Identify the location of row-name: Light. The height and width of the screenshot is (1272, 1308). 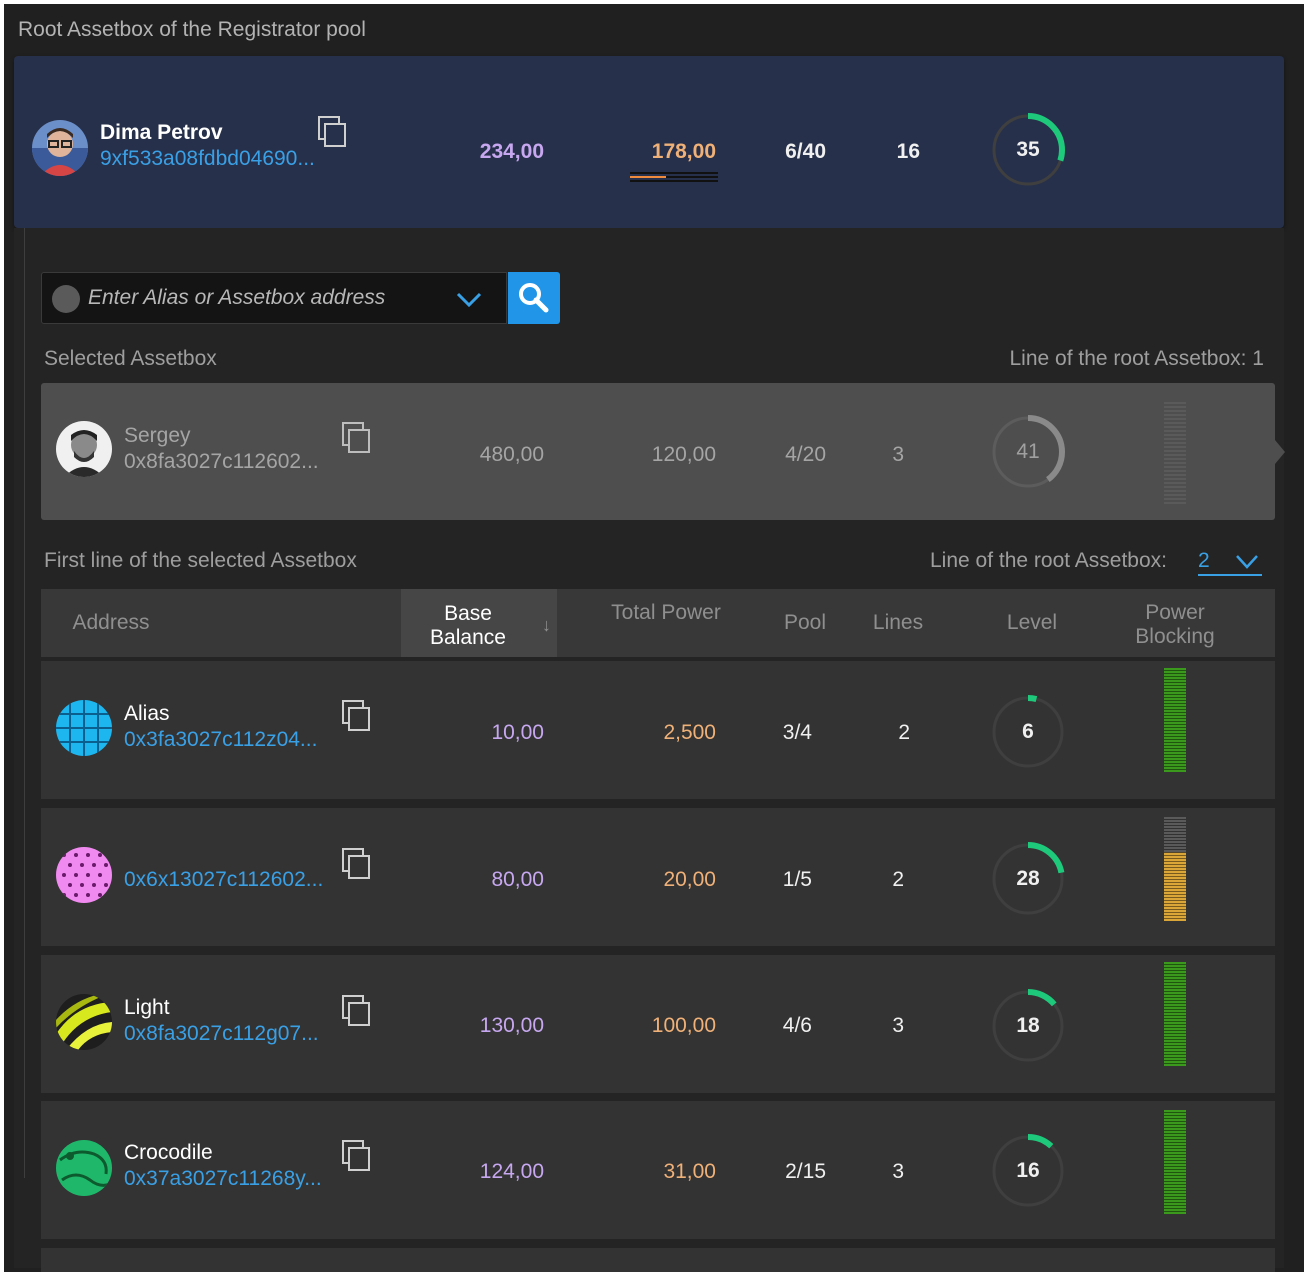
(147, 1007).